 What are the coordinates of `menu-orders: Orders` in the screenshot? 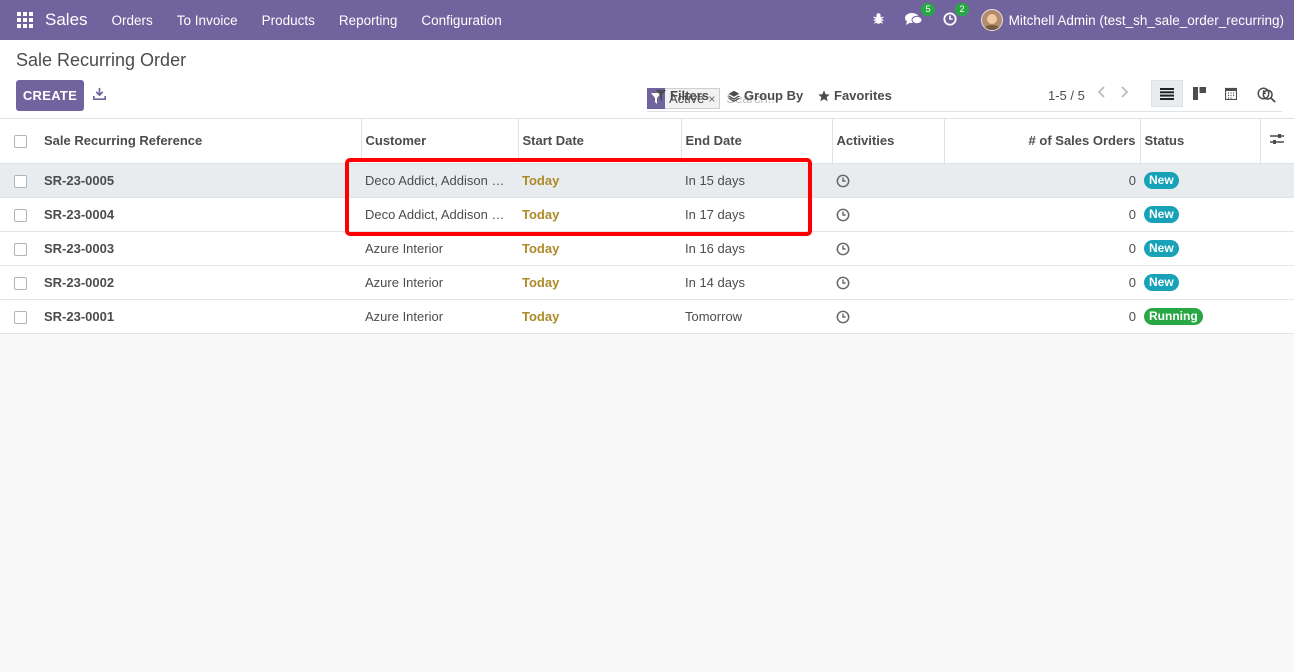 It's located at (132, 20).